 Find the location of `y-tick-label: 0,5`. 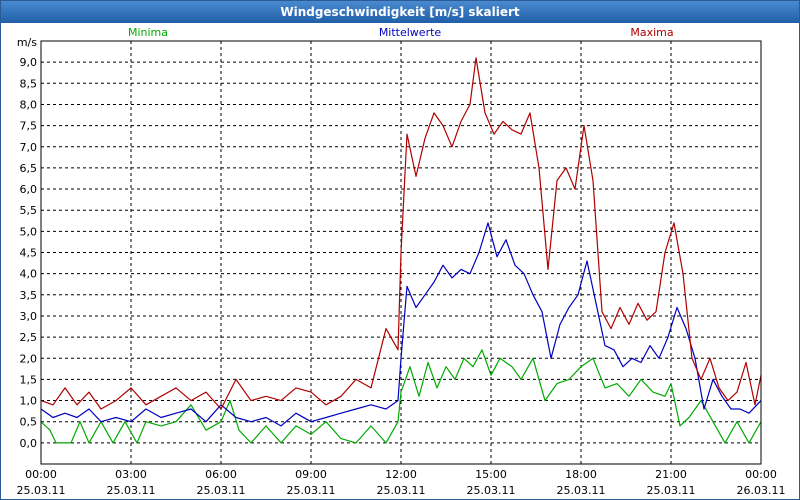

y-tick-label: 0,5 is located at coordinates (29, 422).